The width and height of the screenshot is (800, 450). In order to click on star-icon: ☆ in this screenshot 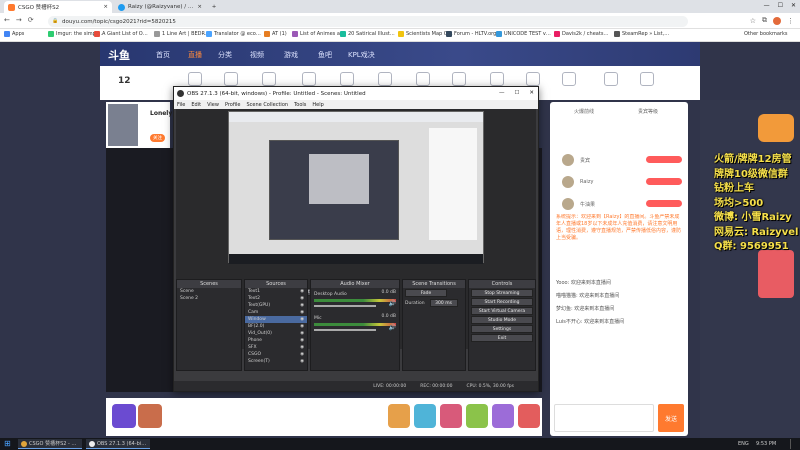, I will do `click(753, 21)`.